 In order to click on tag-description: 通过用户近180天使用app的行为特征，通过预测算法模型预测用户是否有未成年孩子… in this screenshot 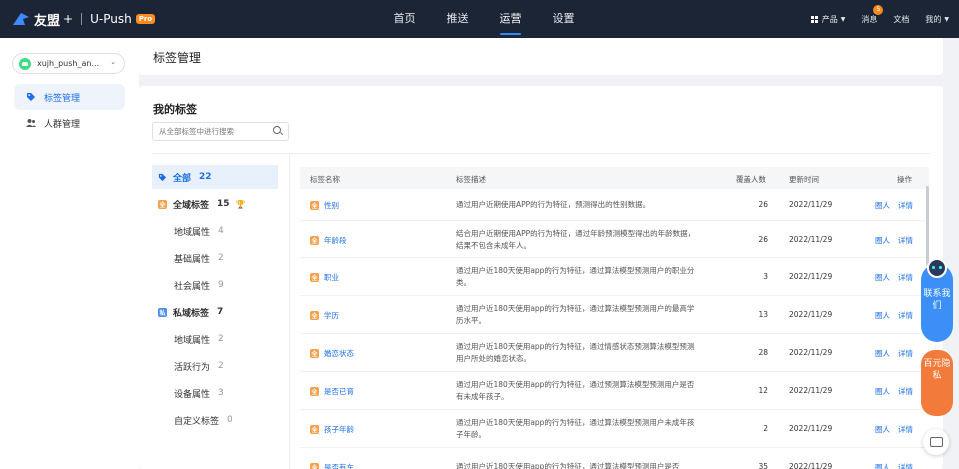, I will do `click(575, 390)`.